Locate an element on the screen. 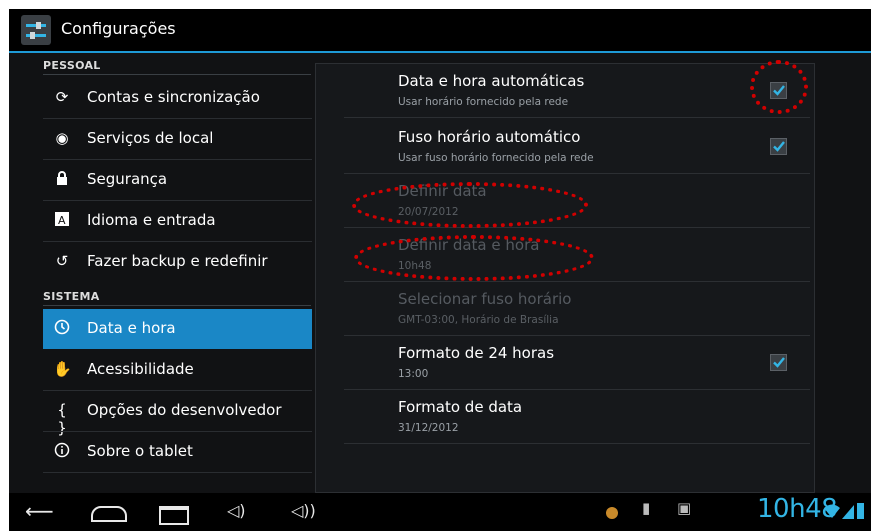 This screenshot has width=880, height=531. sidebar-item-location: ◉ Serviços de local is located at coordinates (177, 139).